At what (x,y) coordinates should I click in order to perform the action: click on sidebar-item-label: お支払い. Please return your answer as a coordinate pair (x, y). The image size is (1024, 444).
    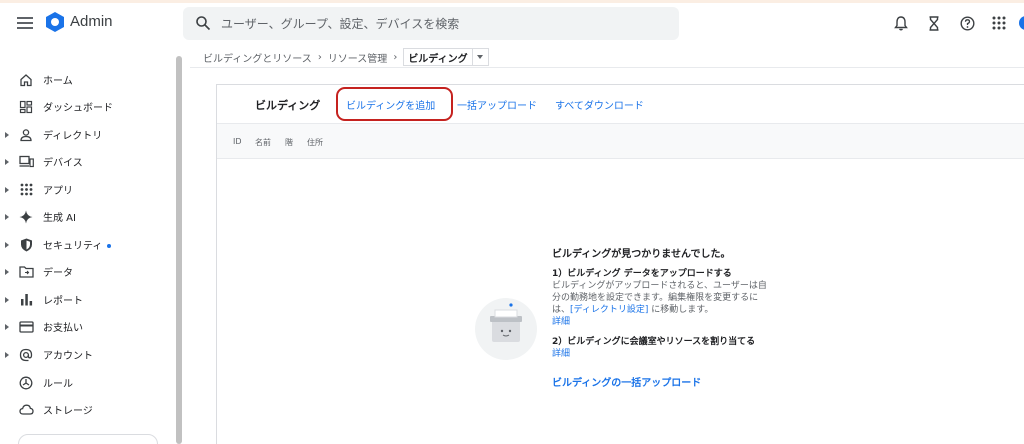
    Looking at the image, I should click on (63, 328).